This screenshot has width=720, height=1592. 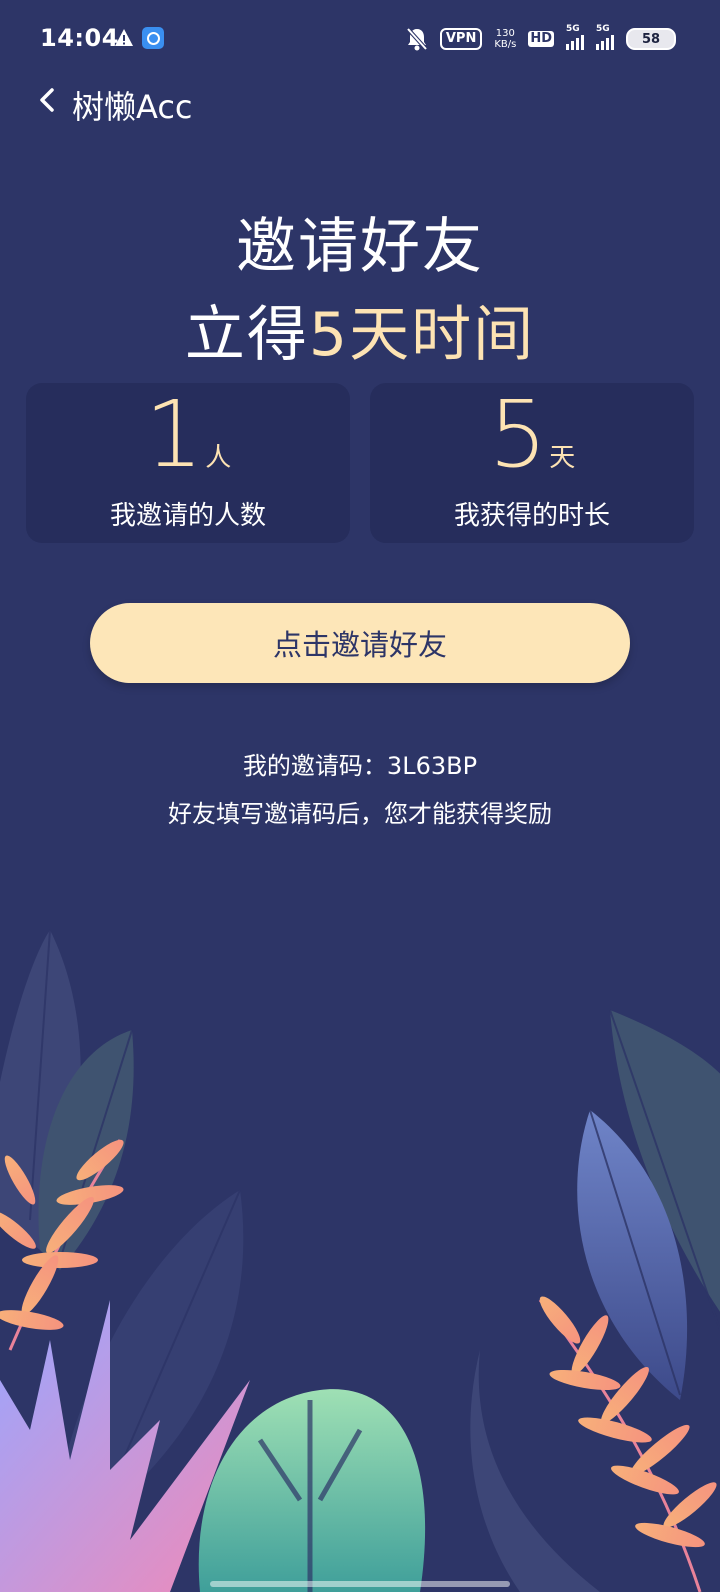 I want to click on network-speed: 130 KB/s, so click(x=505, y=39).